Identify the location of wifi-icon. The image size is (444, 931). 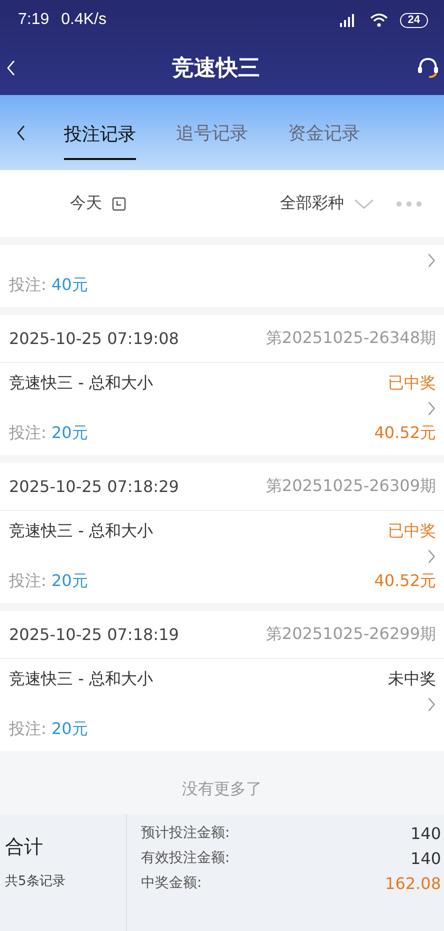
(379, 20).